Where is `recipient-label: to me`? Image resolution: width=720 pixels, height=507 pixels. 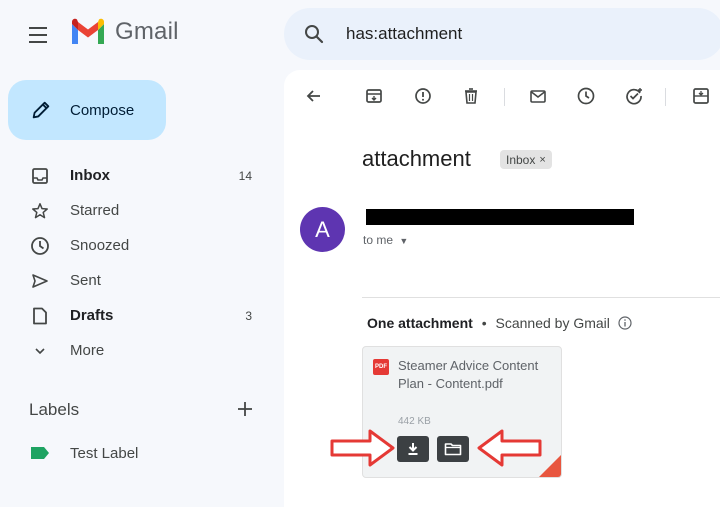
recipient-label: to me is located at coordinates (378, 240).